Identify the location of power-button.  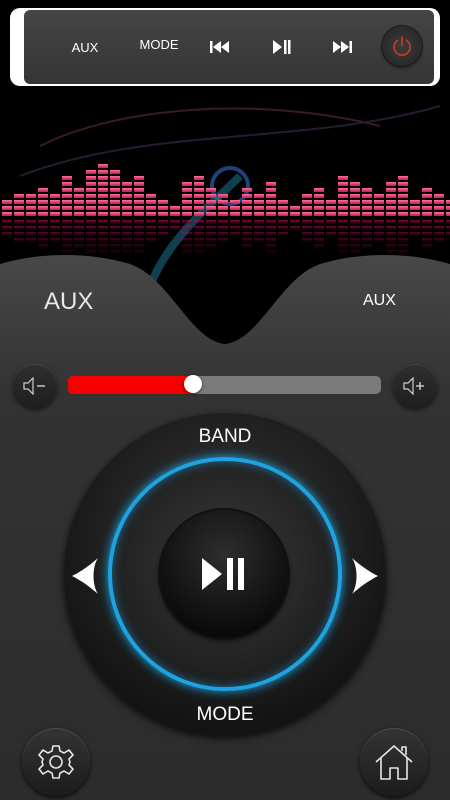
(402, 46).